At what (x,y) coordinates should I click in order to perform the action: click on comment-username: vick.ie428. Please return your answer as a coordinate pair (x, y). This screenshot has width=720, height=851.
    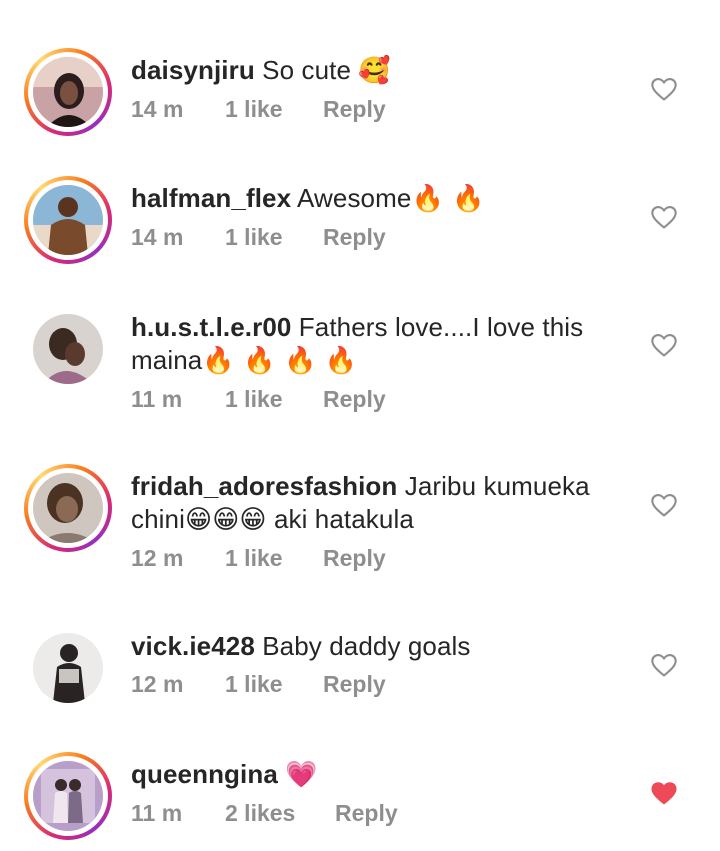
    Looking at the image, I should click on (193, 646).